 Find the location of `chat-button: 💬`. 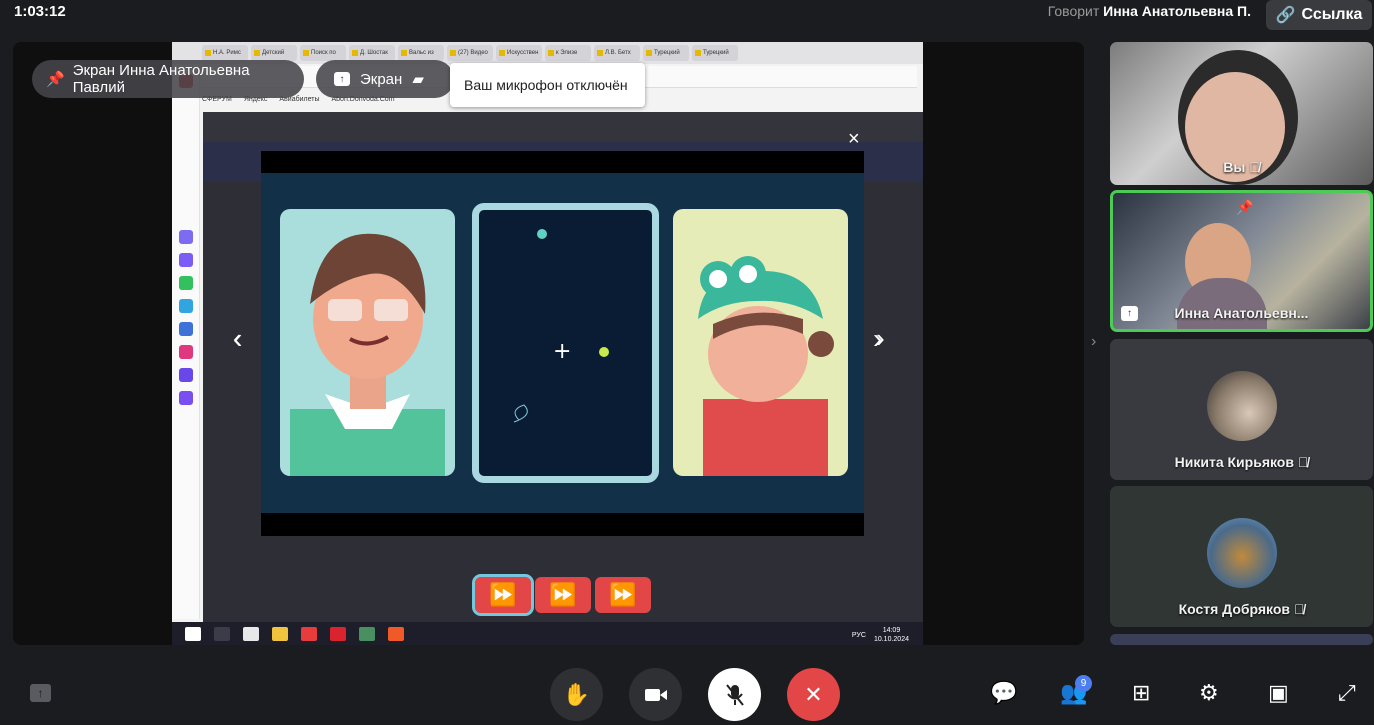

chat-button: 💬 is located at coordinates (1003, 693).